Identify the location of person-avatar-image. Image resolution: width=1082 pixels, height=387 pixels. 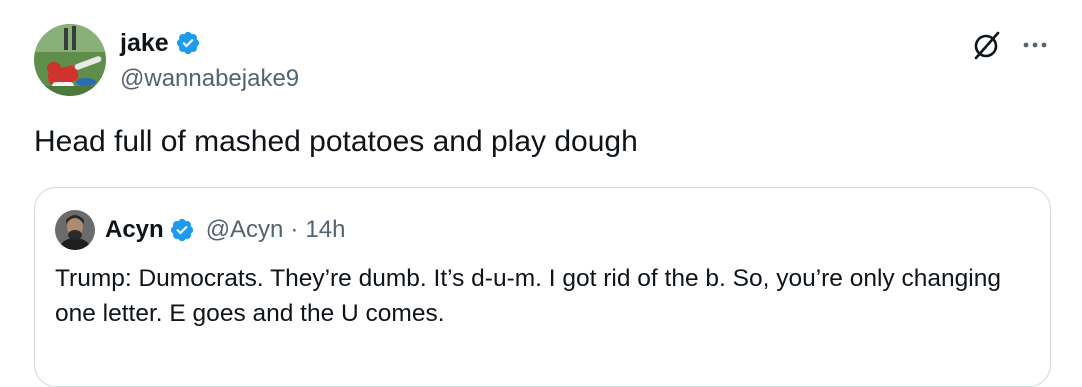
(75, 230).